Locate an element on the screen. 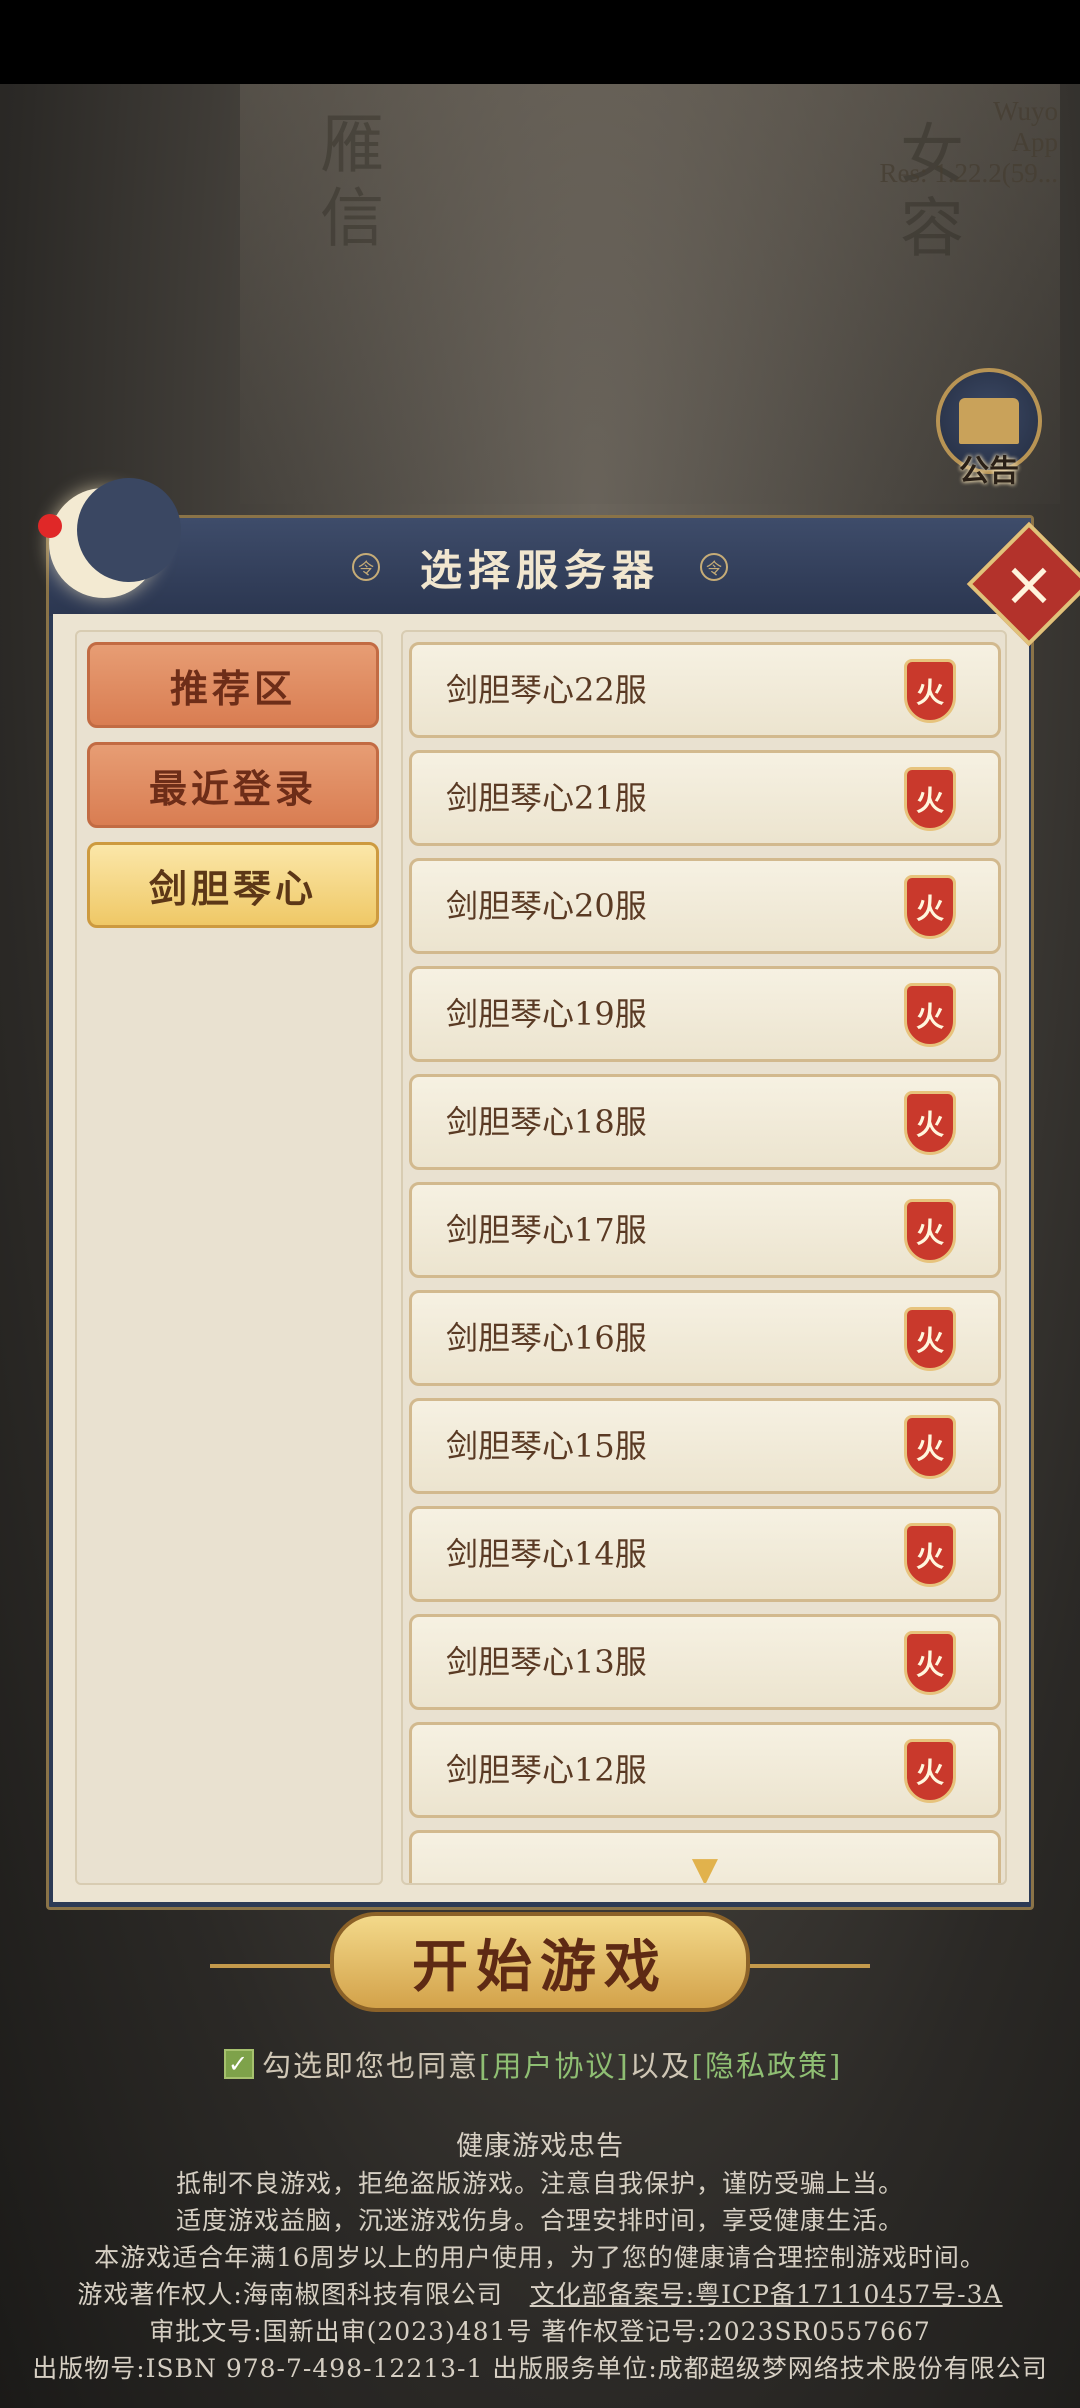 The image size is (1080, 2408). server-item: 剑胆琴心16服 火 is located at coordinates (705, 1338).